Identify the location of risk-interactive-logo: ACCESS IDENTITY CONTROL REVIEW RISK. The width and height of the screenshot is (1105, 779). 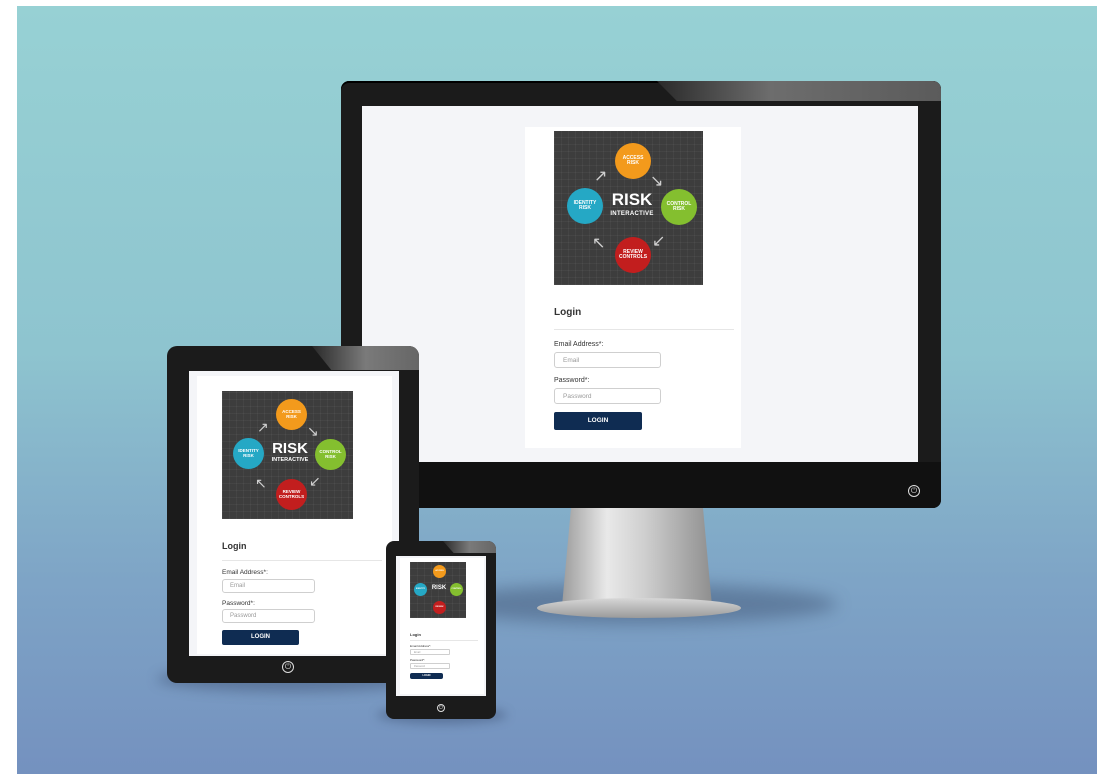
(438, 590).